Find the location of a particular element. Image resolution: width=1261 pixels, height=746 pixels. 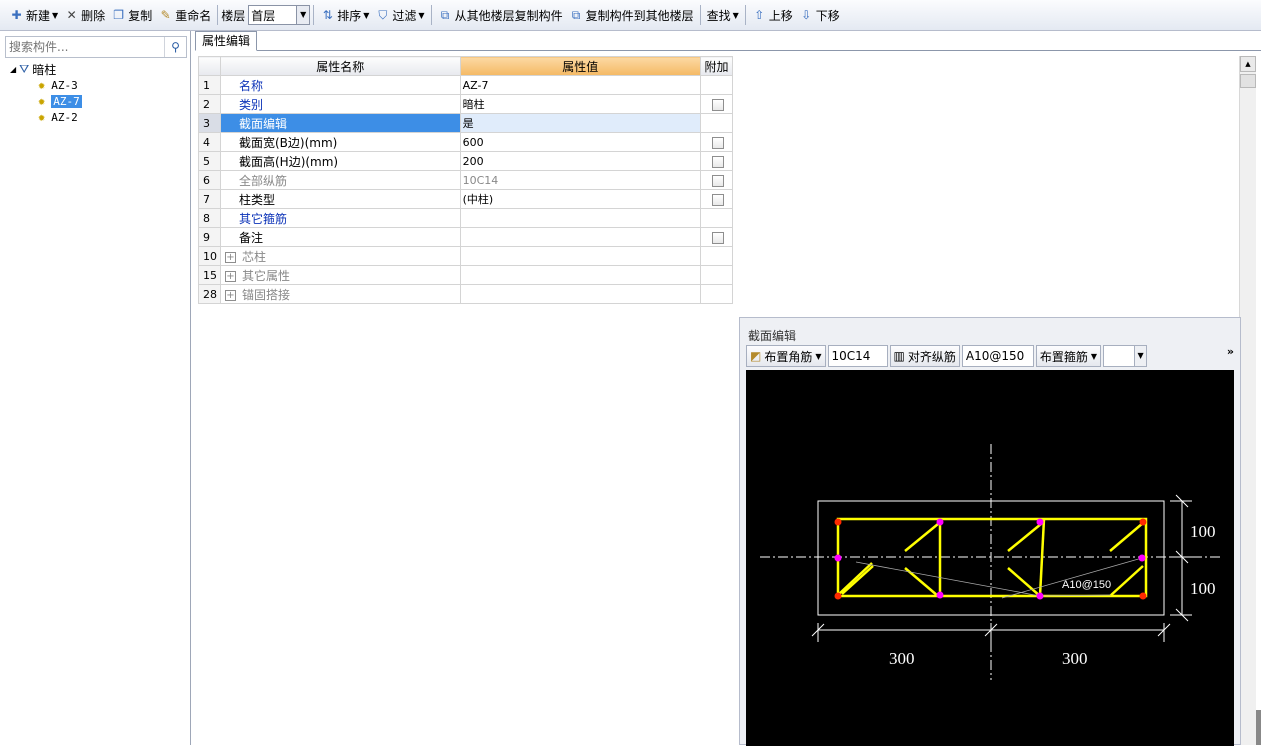

property-name-cell: 全部纵筋 is located at coordinates (340, 180).